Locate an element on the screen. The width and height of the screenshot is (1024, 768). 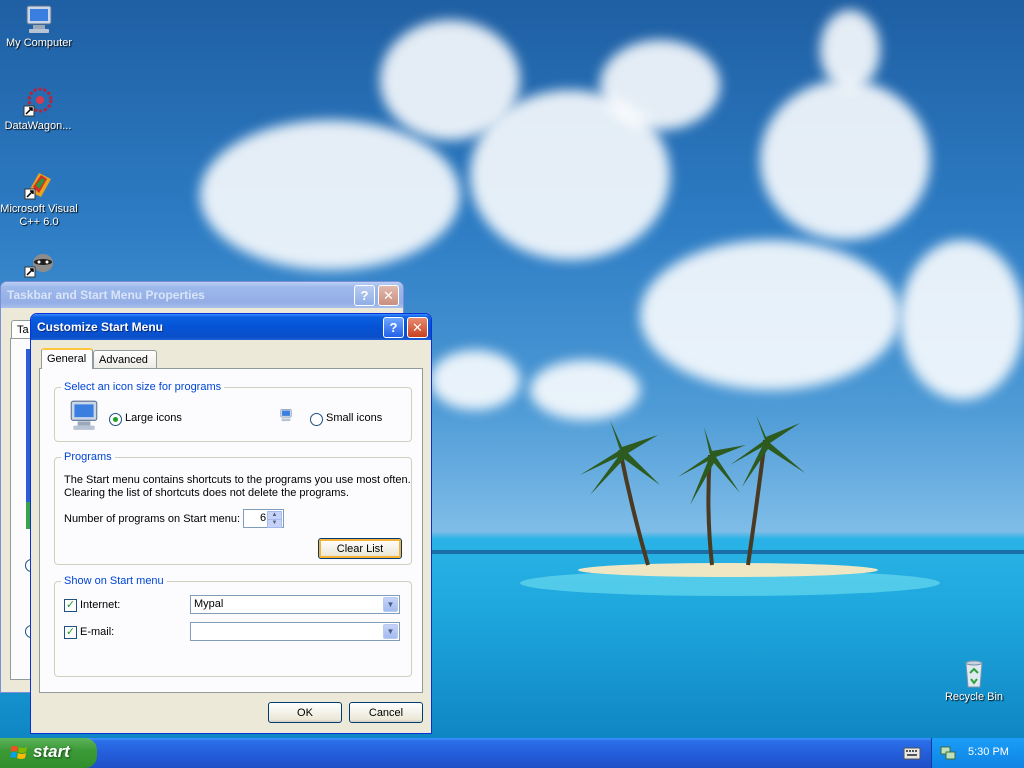
parent-title: Taskbar and Start Menu Properties is located at coordinates (106, 295).